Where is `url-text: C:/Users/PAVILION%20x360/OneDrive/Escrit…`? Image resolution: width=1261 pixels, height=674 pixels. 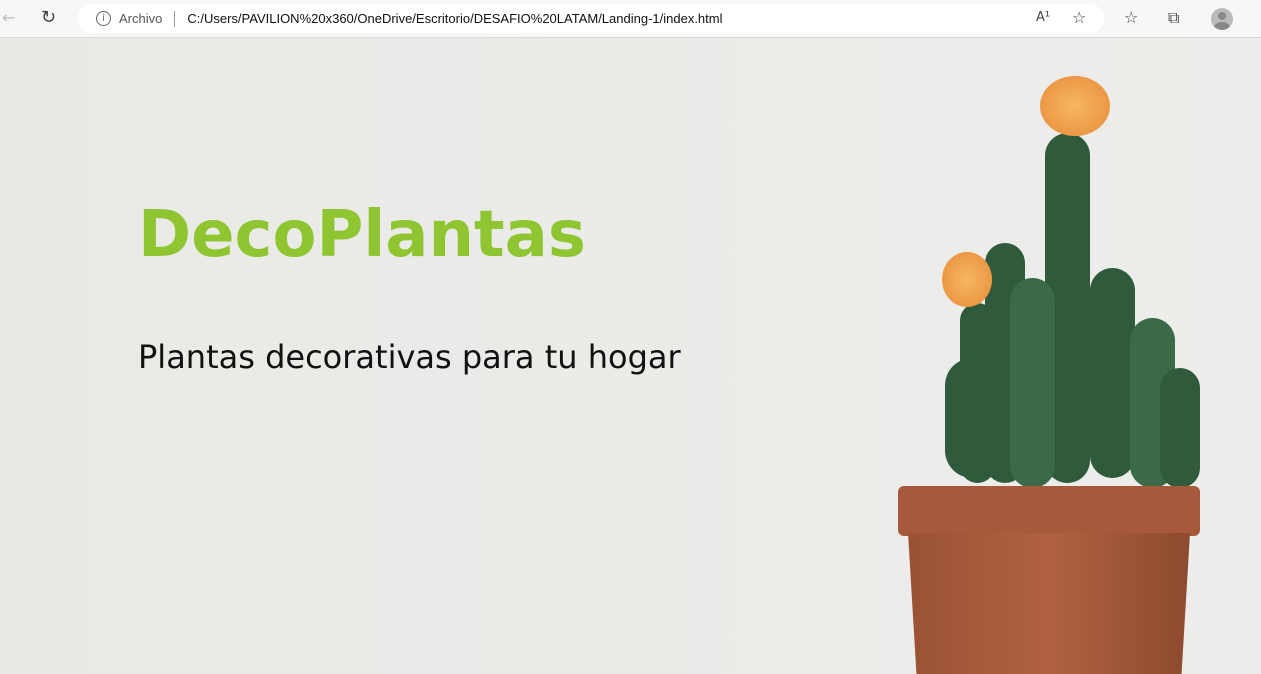
url-text: C:/Users/PAVILION%20x360/OneDrive/Escrit… is located at coordinates (454, 18).